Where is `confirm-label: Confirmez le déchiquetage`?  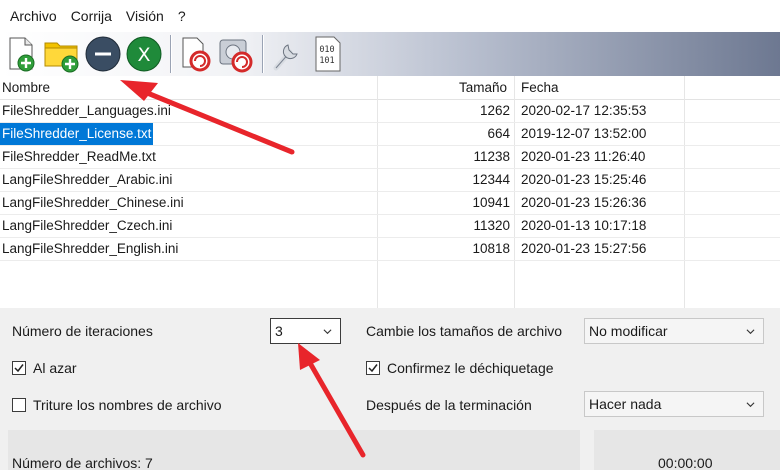 confirm-label: Confirmez le déchiquetage is located at coordinates (470, 368).